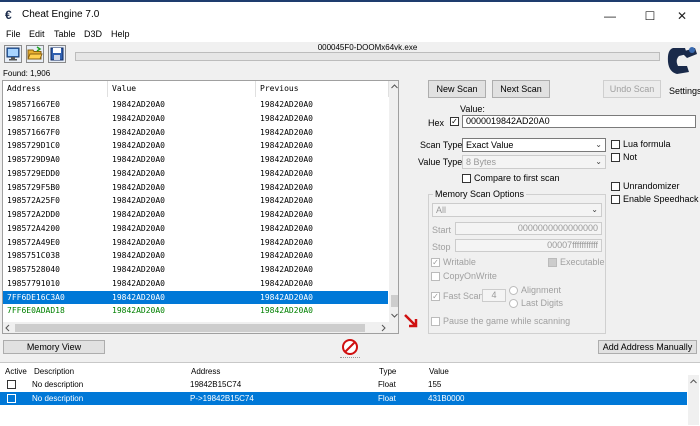 This screenshot has width=700, height=426. What do you see at coordinates (579, 121) in the screenshot?
I see `value-input: 0000019842AD20A0` at bounding box center [579, 121].